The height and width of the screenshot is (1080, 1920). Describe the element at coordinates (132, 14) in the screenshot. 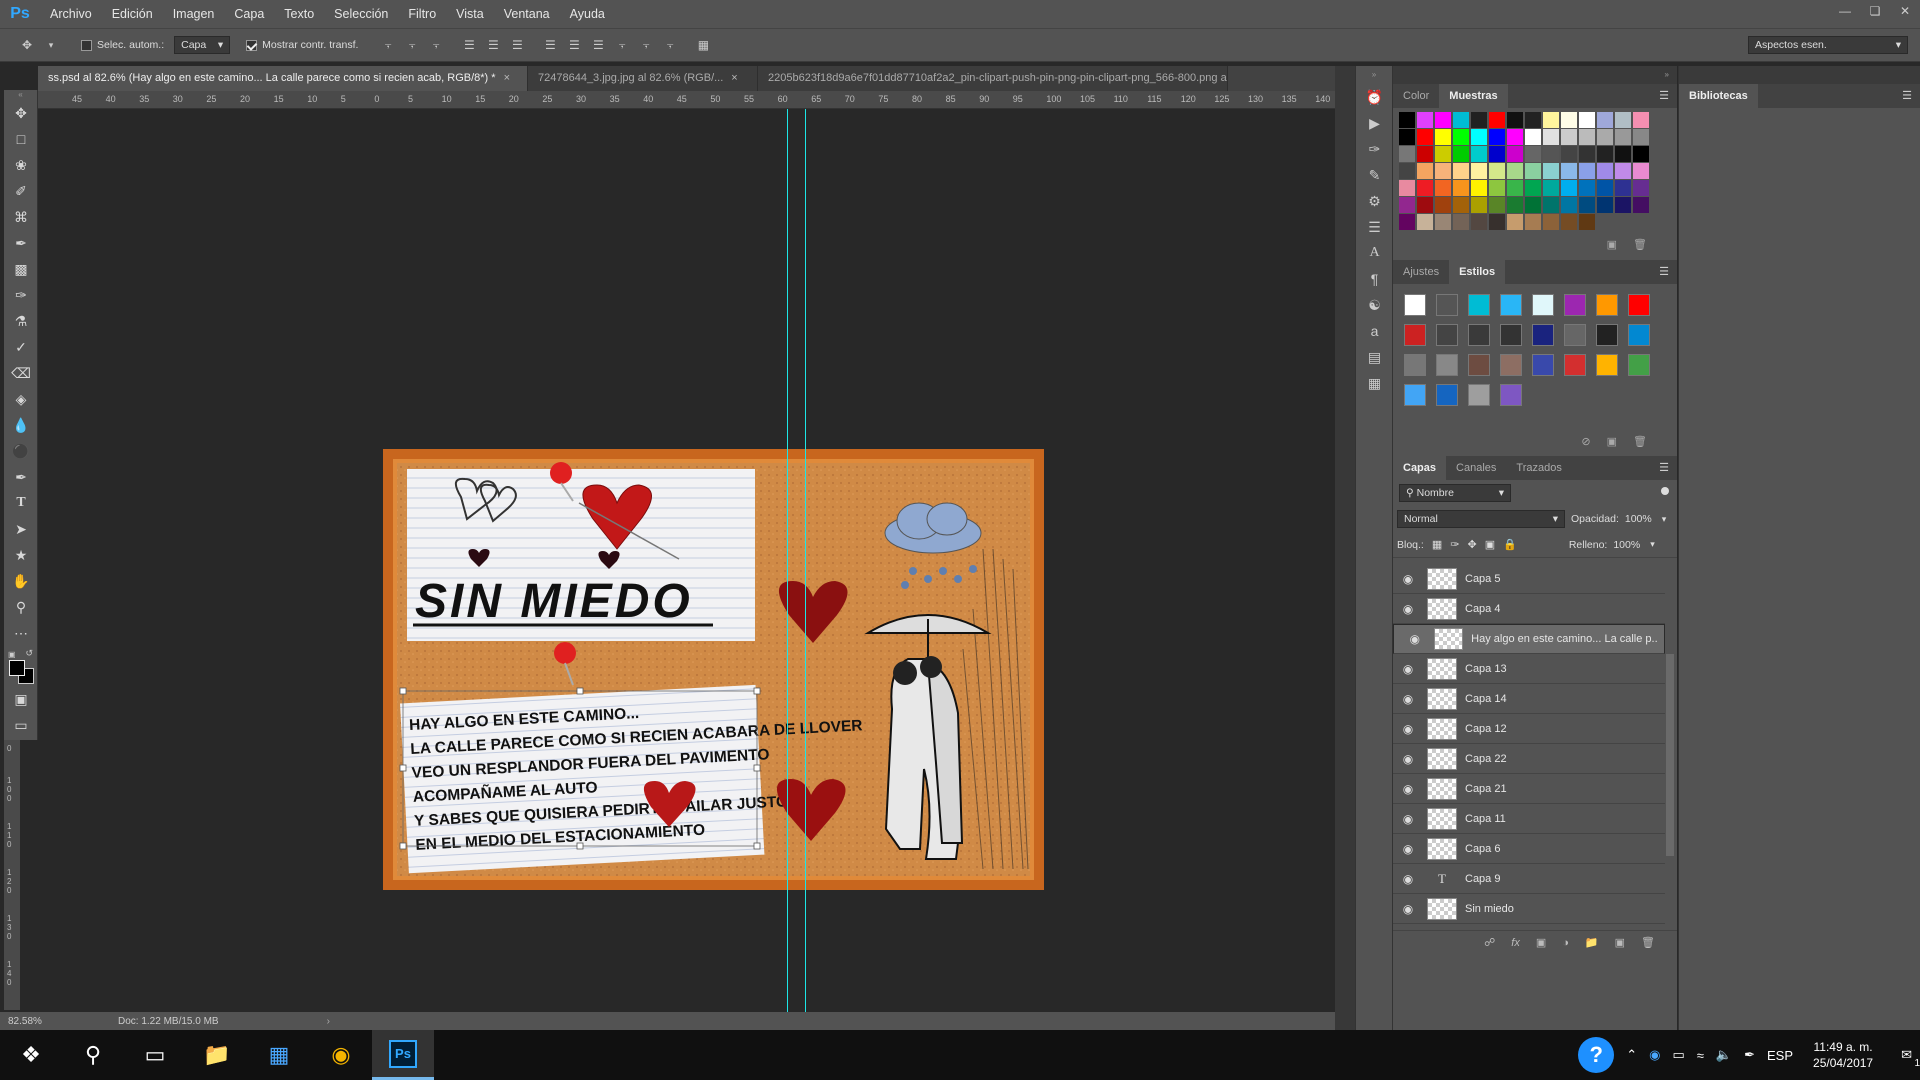

I see `menu-1: Edición` at that location.